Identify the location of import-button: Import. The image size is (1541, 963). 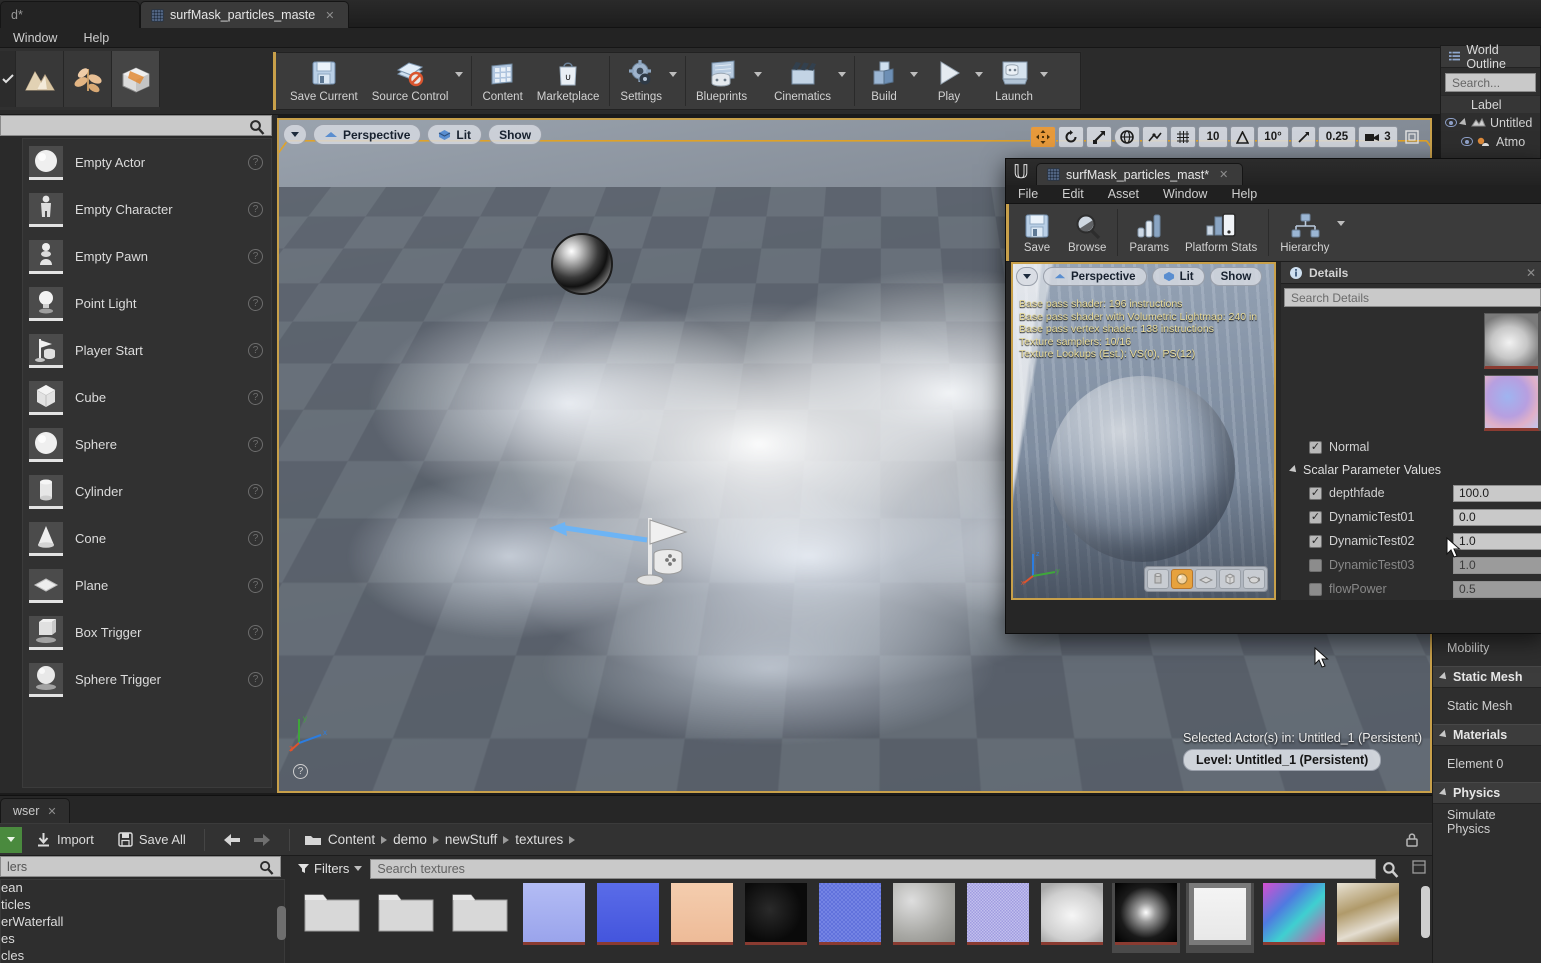
(65, 840).